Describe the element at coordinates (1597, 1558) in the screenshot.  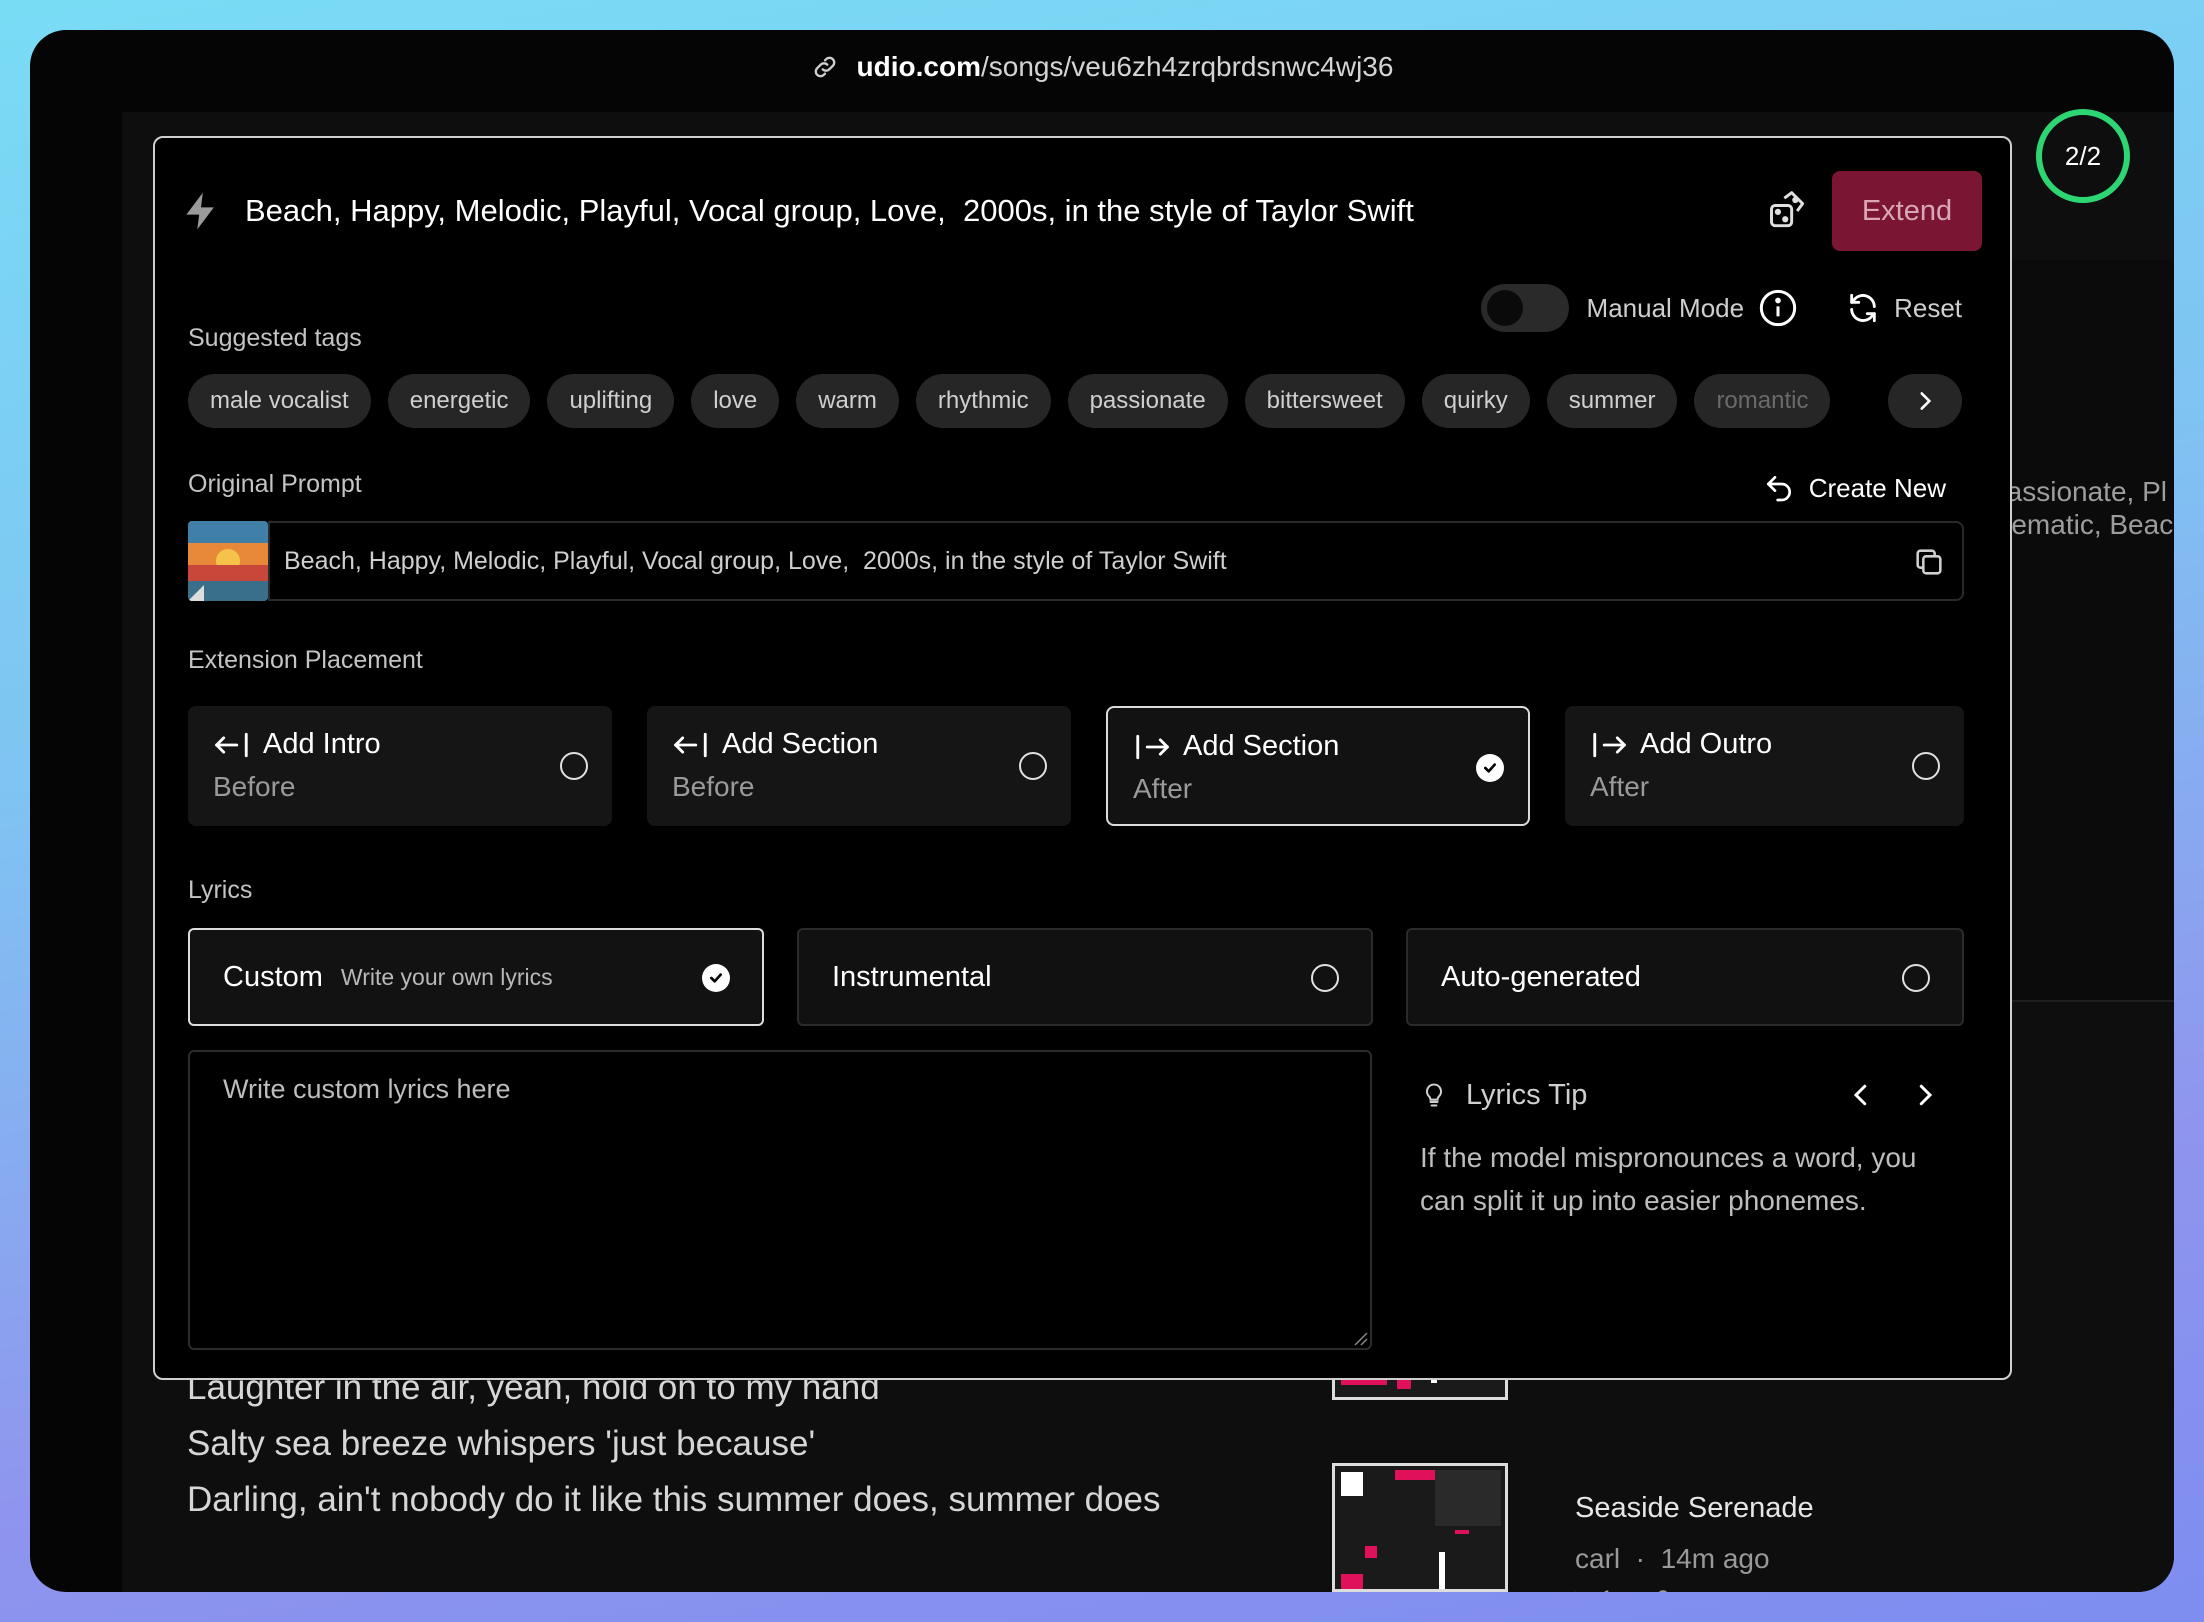
I see `song-author: carl` at that location.